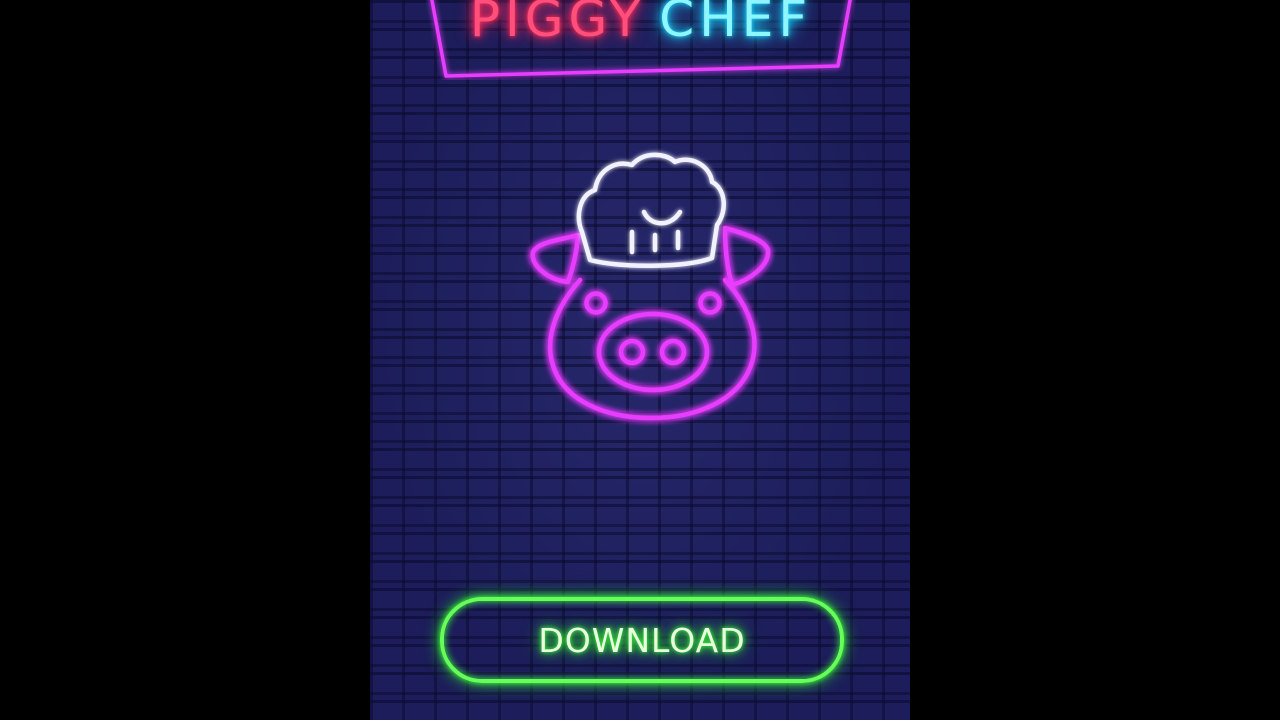 The image size is (1280, 720). I want to click on title-word-piggy: PIGGY, so click(557, 24).